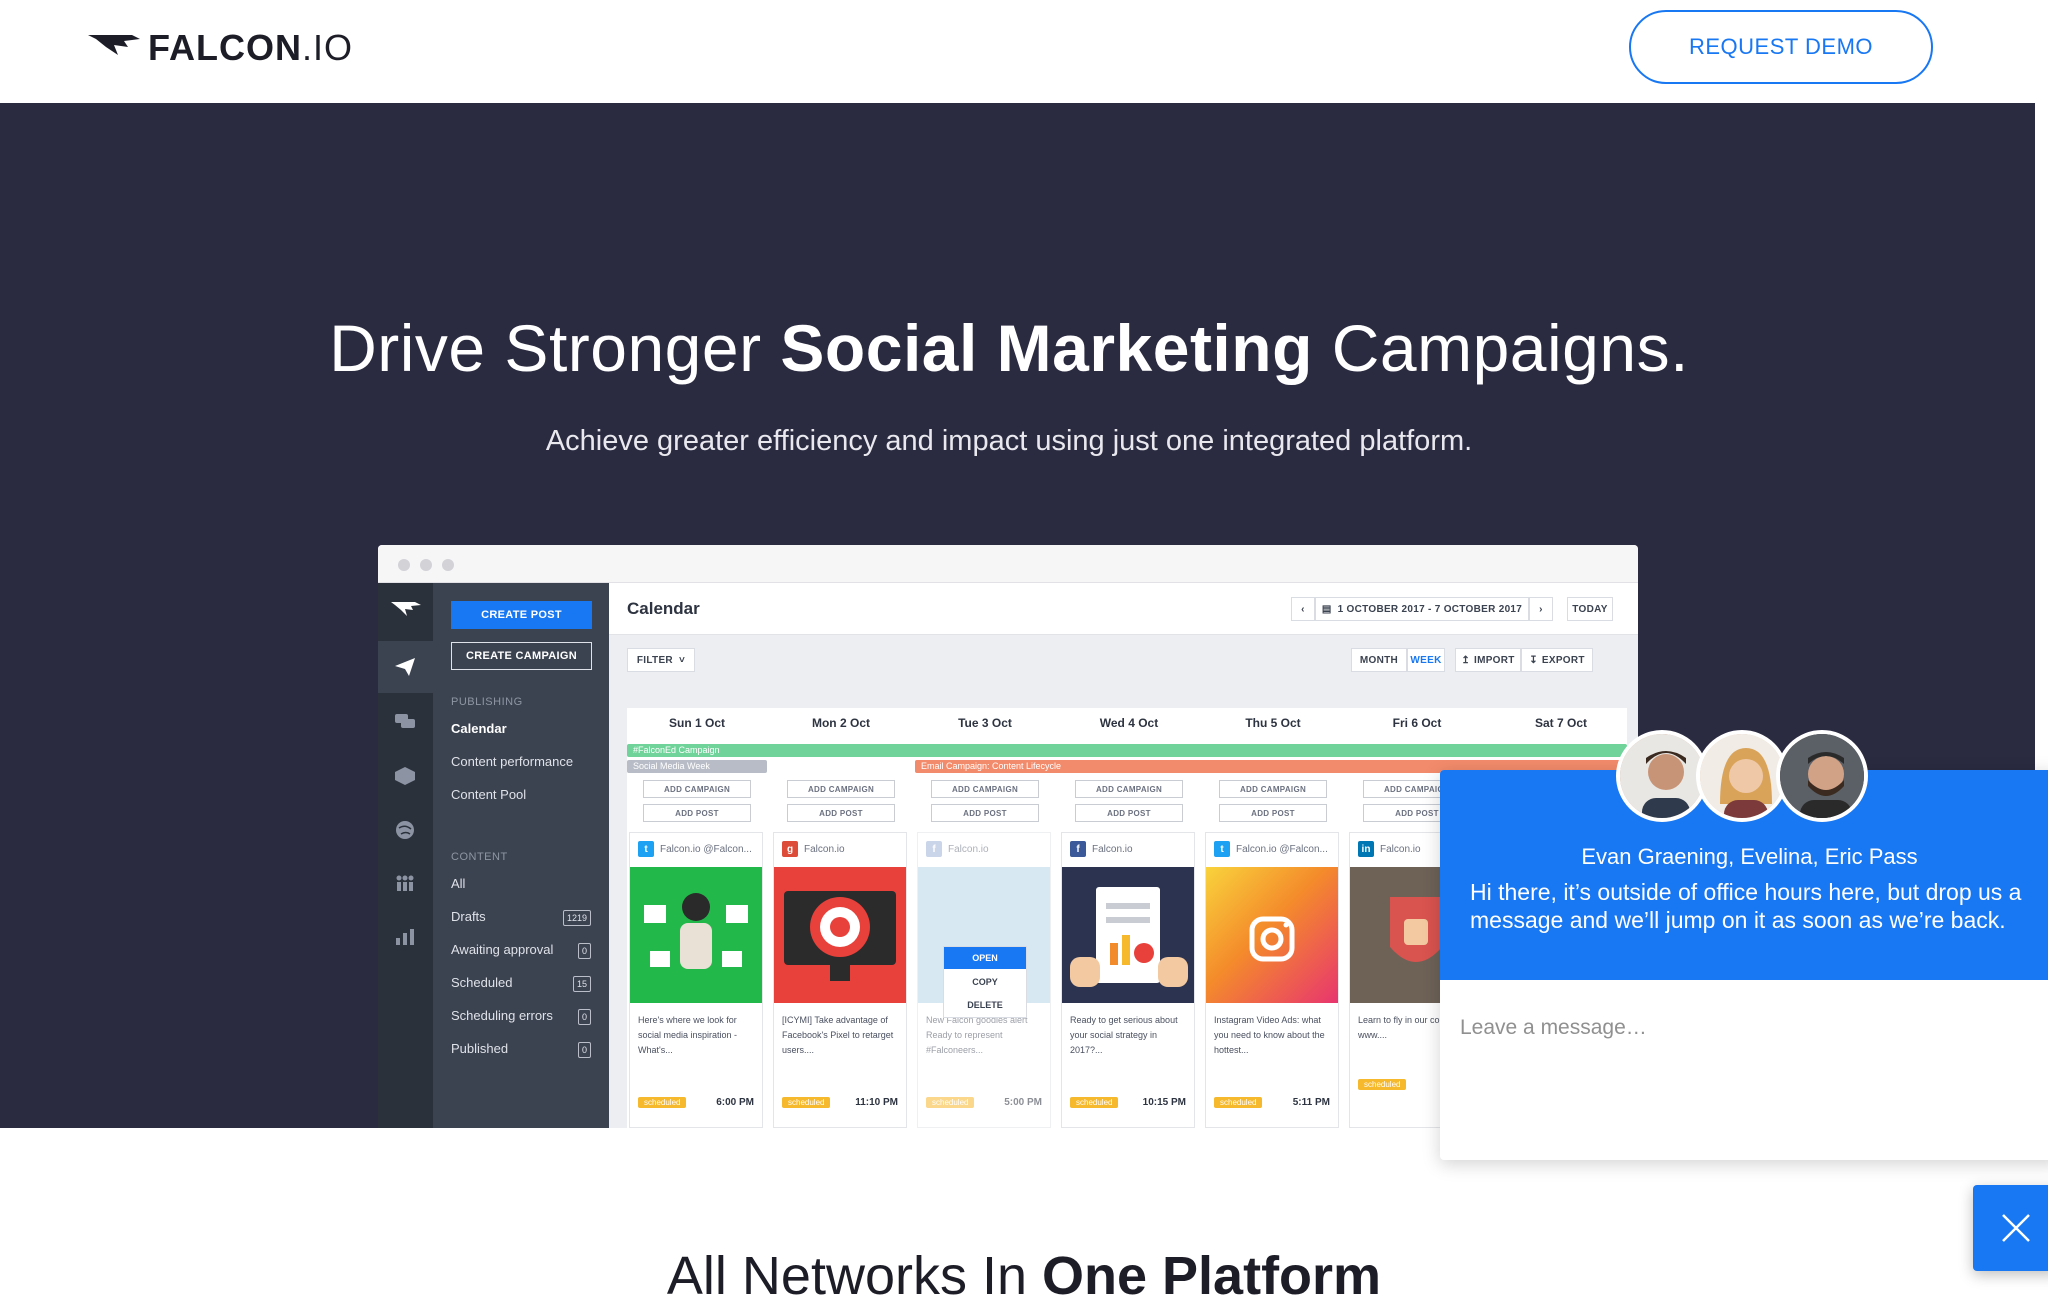 This screenshot has width=2048, height=1307. Describe the element at coordinates (481, 982) in the screenshot. I see `nav-item-scheduled: Scheduled` at that location.